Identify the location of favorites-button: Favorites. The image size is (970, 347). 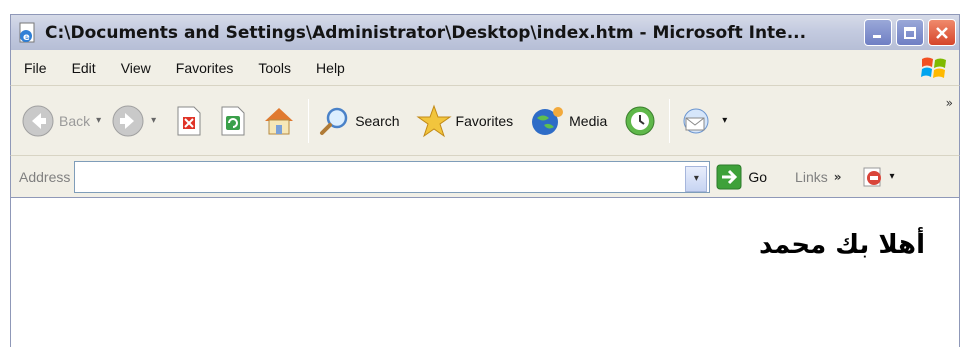
(464, 121).